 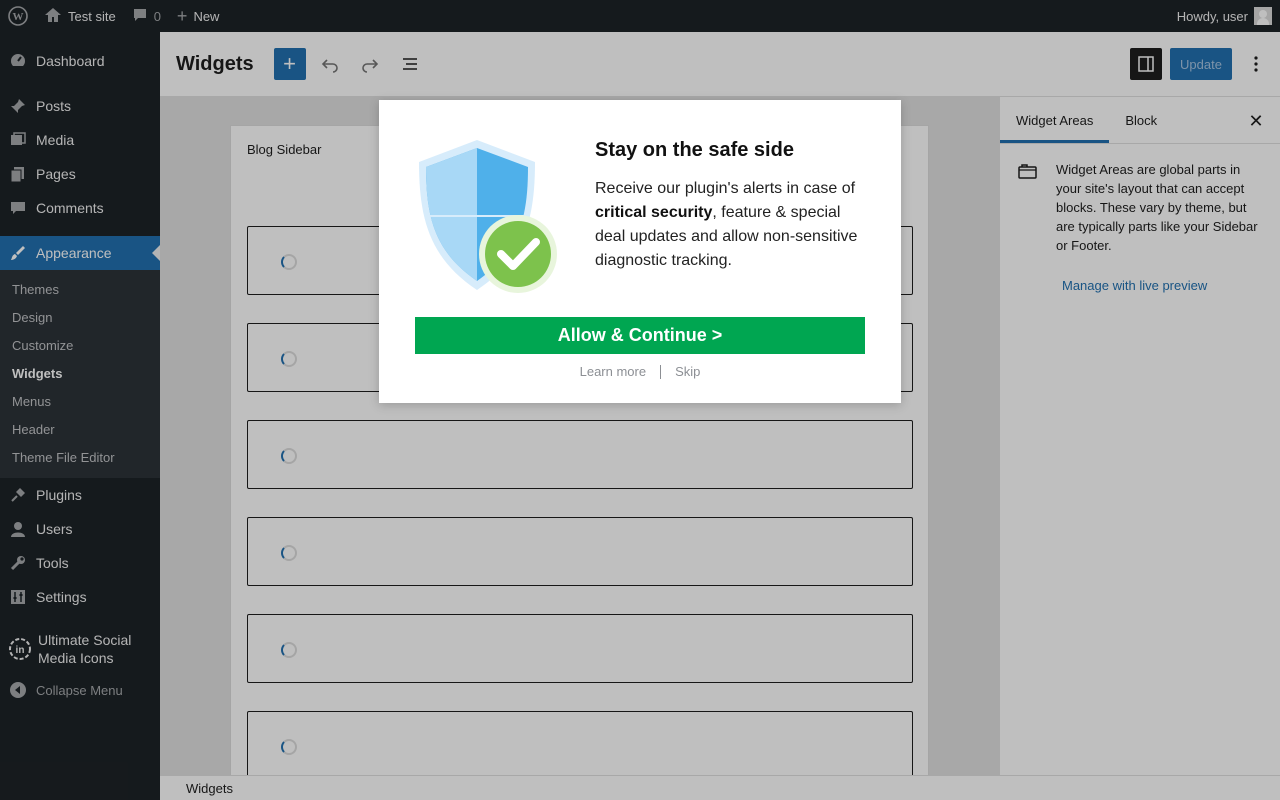 I want to click on modal-title: Stay on the safe side, so click(x=694, y=150).